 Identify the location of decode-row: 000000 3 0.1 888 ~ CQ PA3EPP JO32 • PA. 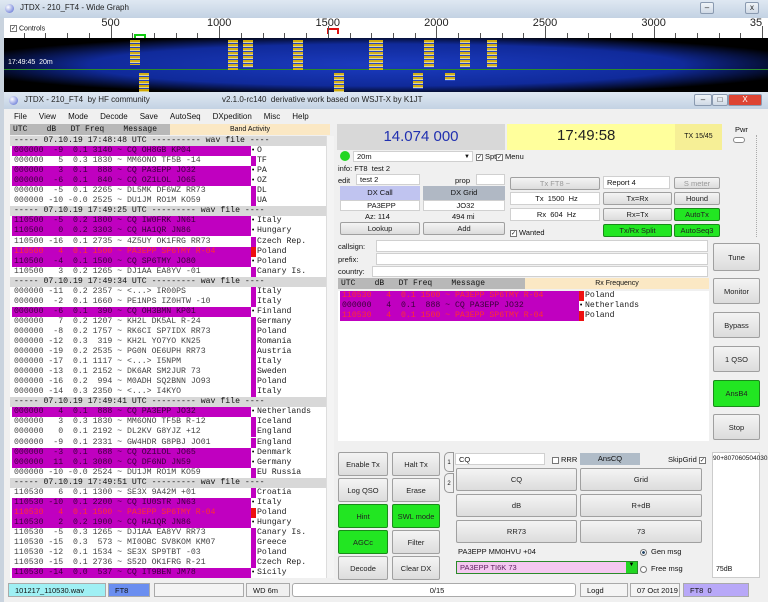
(168, 171).